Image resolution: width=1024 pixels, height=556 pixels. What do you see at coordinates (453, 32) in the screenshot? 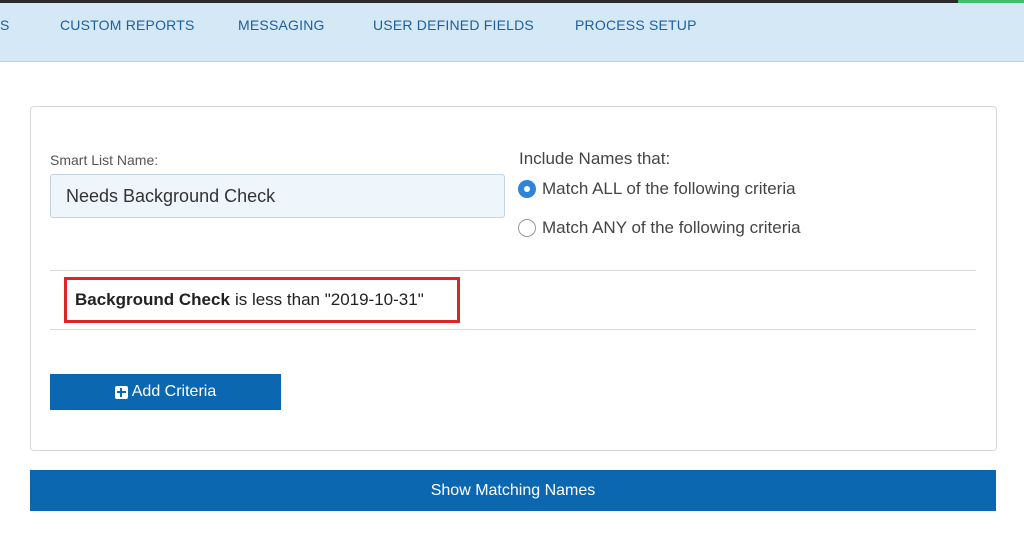
I see `nav-item-user-defined-fields: USER DEFINED FIELDS` at bounding box center [453, 32].